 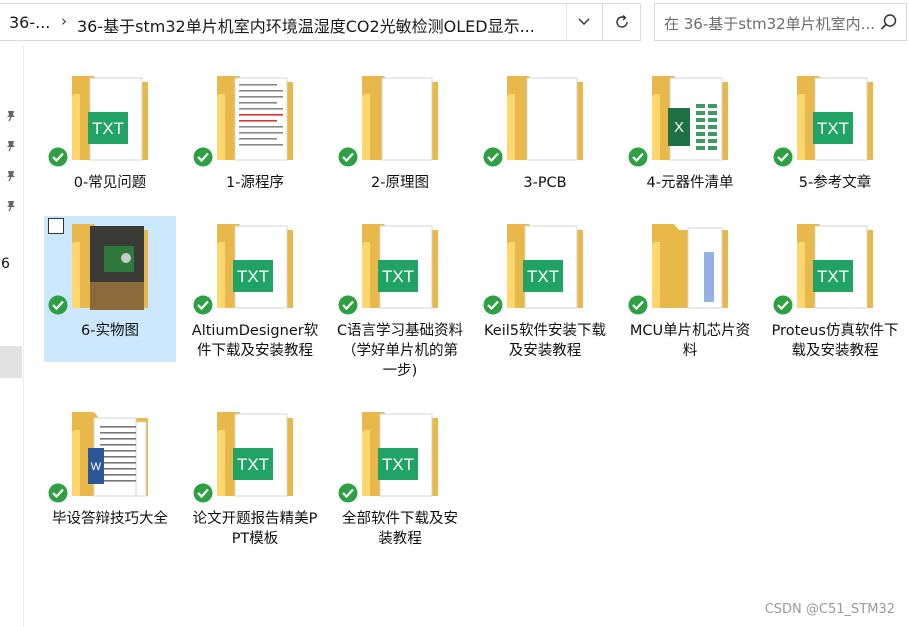 What do you see at coordinates (400, 183) in the screenshot?
I see `file-item-label: 2-原理图` at bounding box center [400, 183].